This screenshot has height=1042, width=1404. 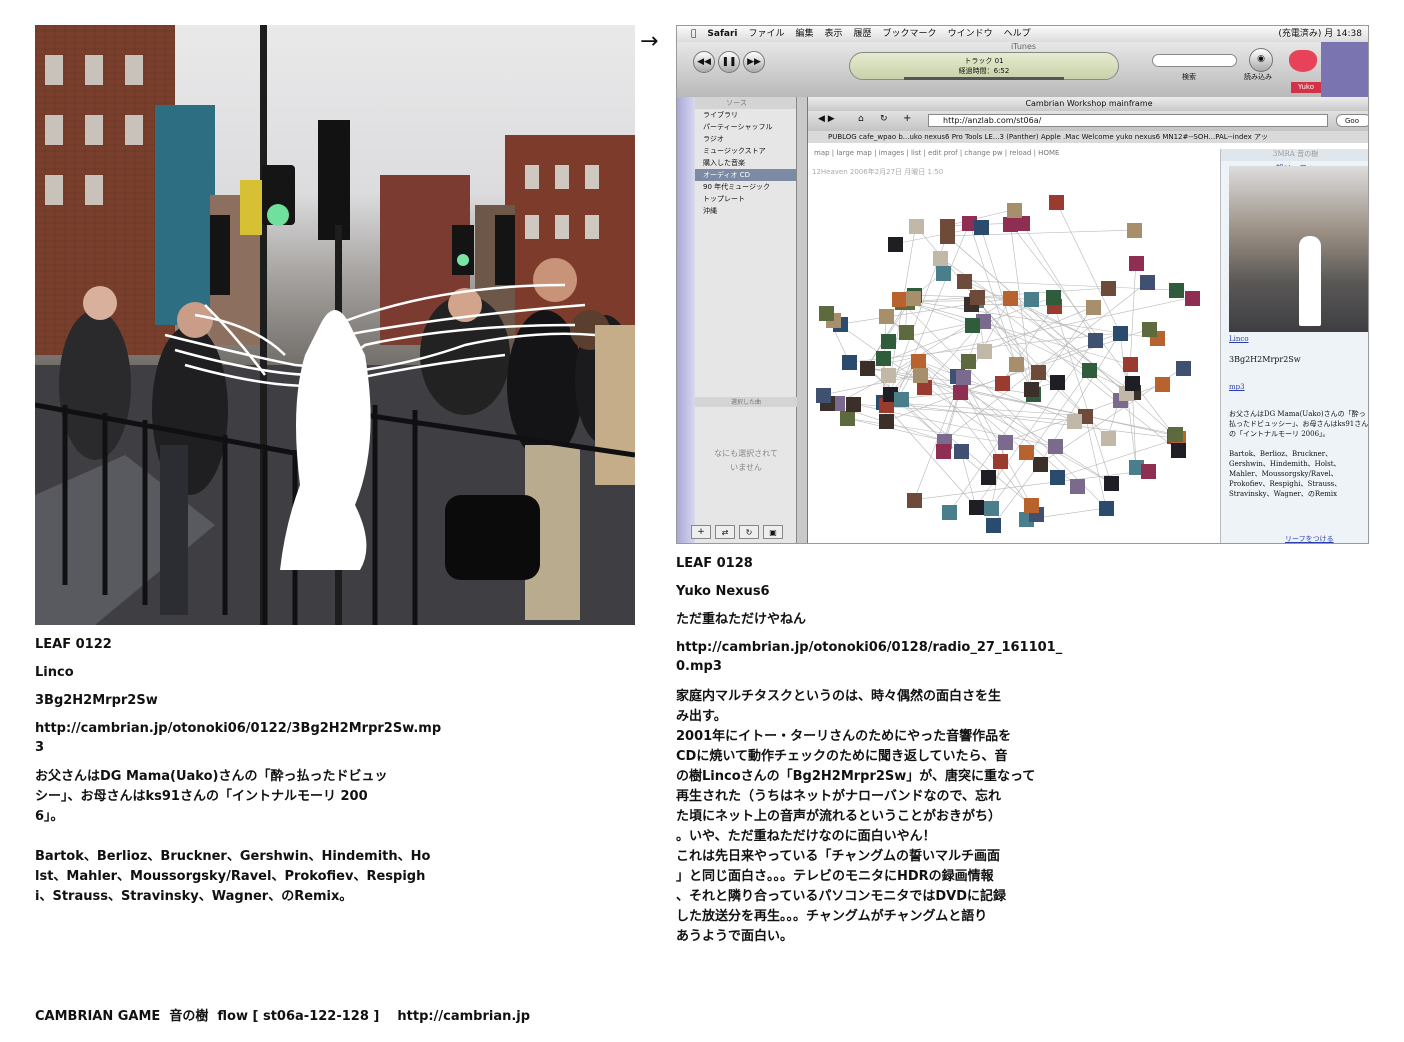 What do you see at coordinates (766, 34) in the screenshot?
I see `menu-file: ファイル` at bounding box center [766, 34].